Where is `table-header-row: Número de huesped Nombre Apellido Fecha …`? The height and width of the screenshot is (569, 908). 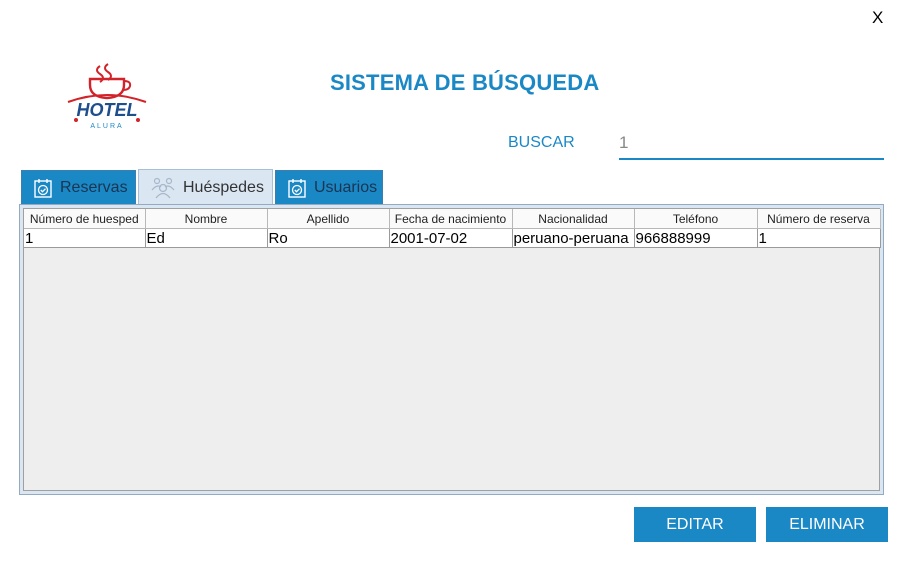
table-header-row: Número de huesped Nombre Apellido Fecha … is located at coordinates (452, 219).